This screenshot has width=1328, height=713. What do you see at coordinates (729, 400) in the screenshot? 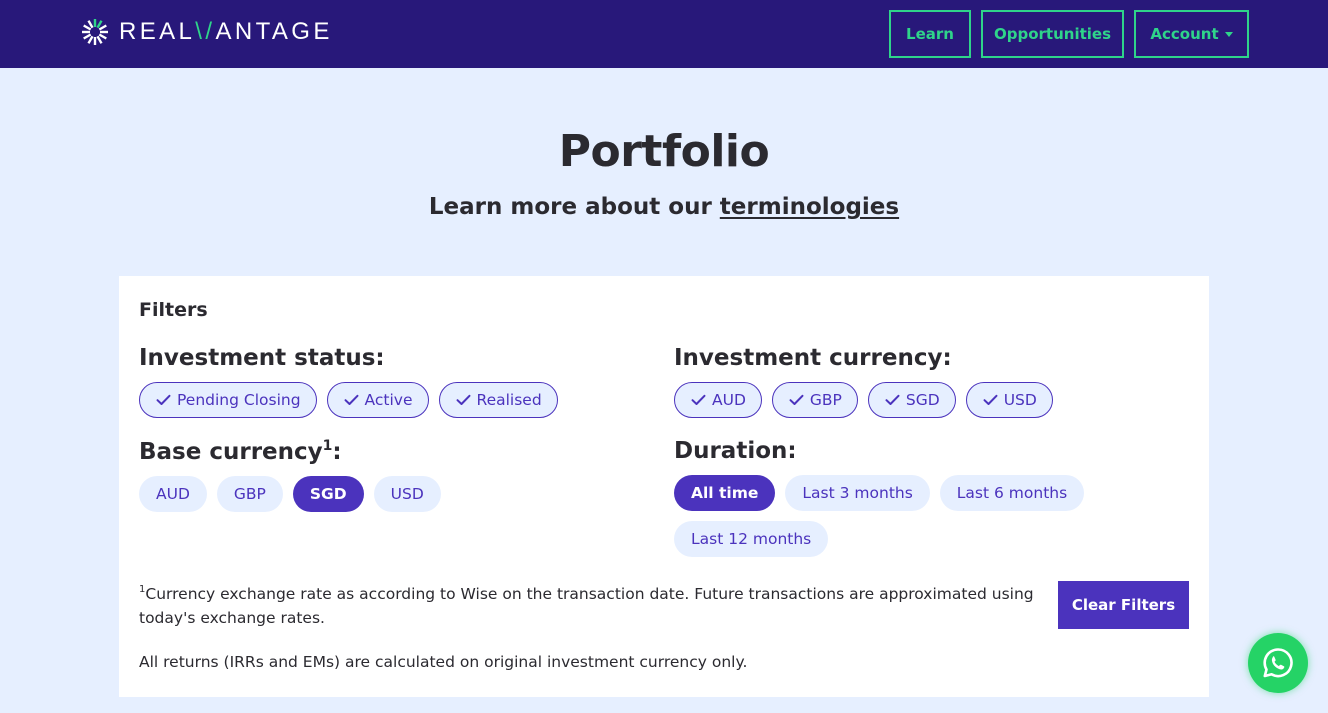
I see `chip-label: AUD` at bounding box center [729, 400].